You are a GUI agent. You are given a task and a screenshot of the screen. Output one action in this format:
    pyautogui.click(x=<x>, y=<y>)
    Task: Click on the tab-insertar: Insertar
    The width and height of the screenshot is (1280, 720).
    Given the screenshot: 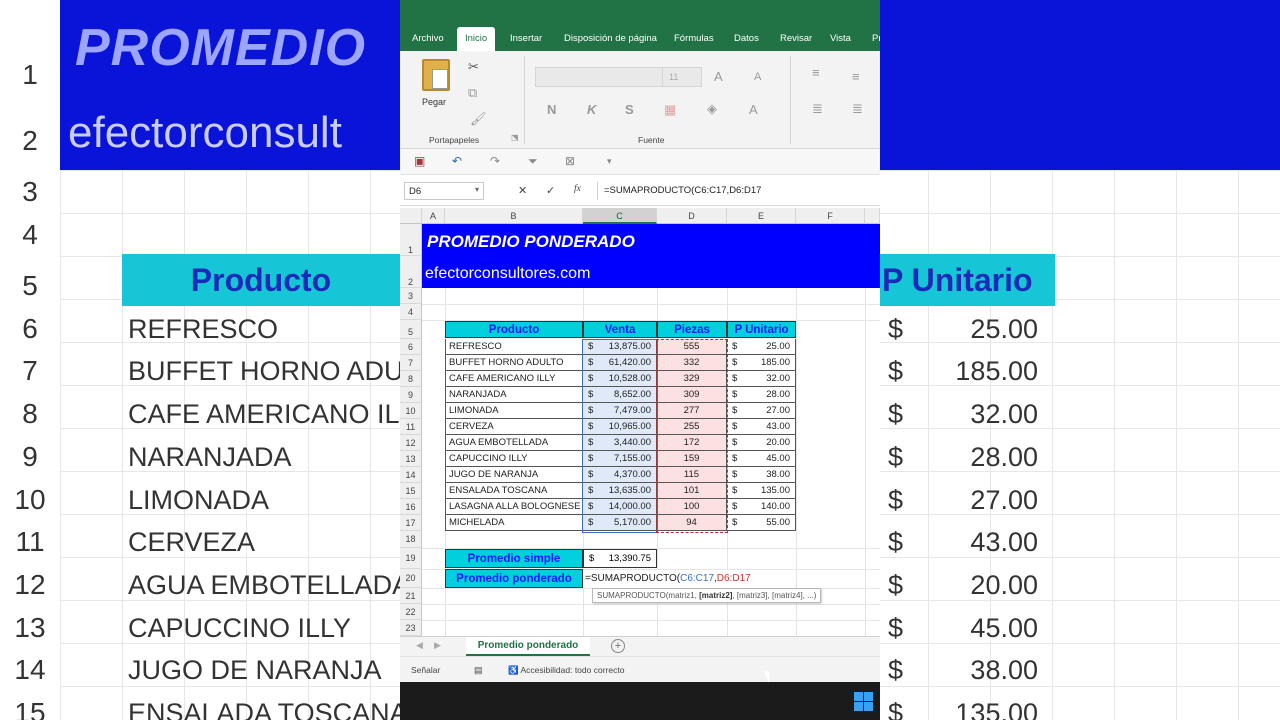 What is the action you would take?
    pyautogui.click(x=526, y=38)
    